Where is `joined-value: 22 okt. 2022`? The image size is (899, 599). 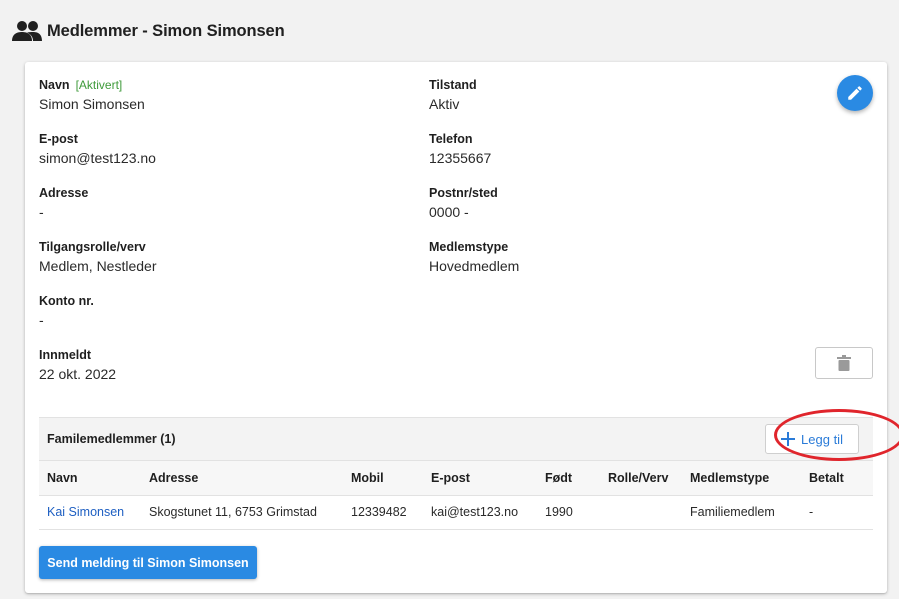
joined-value: 22 okt. 2022 is located at coordinates (78, 374).